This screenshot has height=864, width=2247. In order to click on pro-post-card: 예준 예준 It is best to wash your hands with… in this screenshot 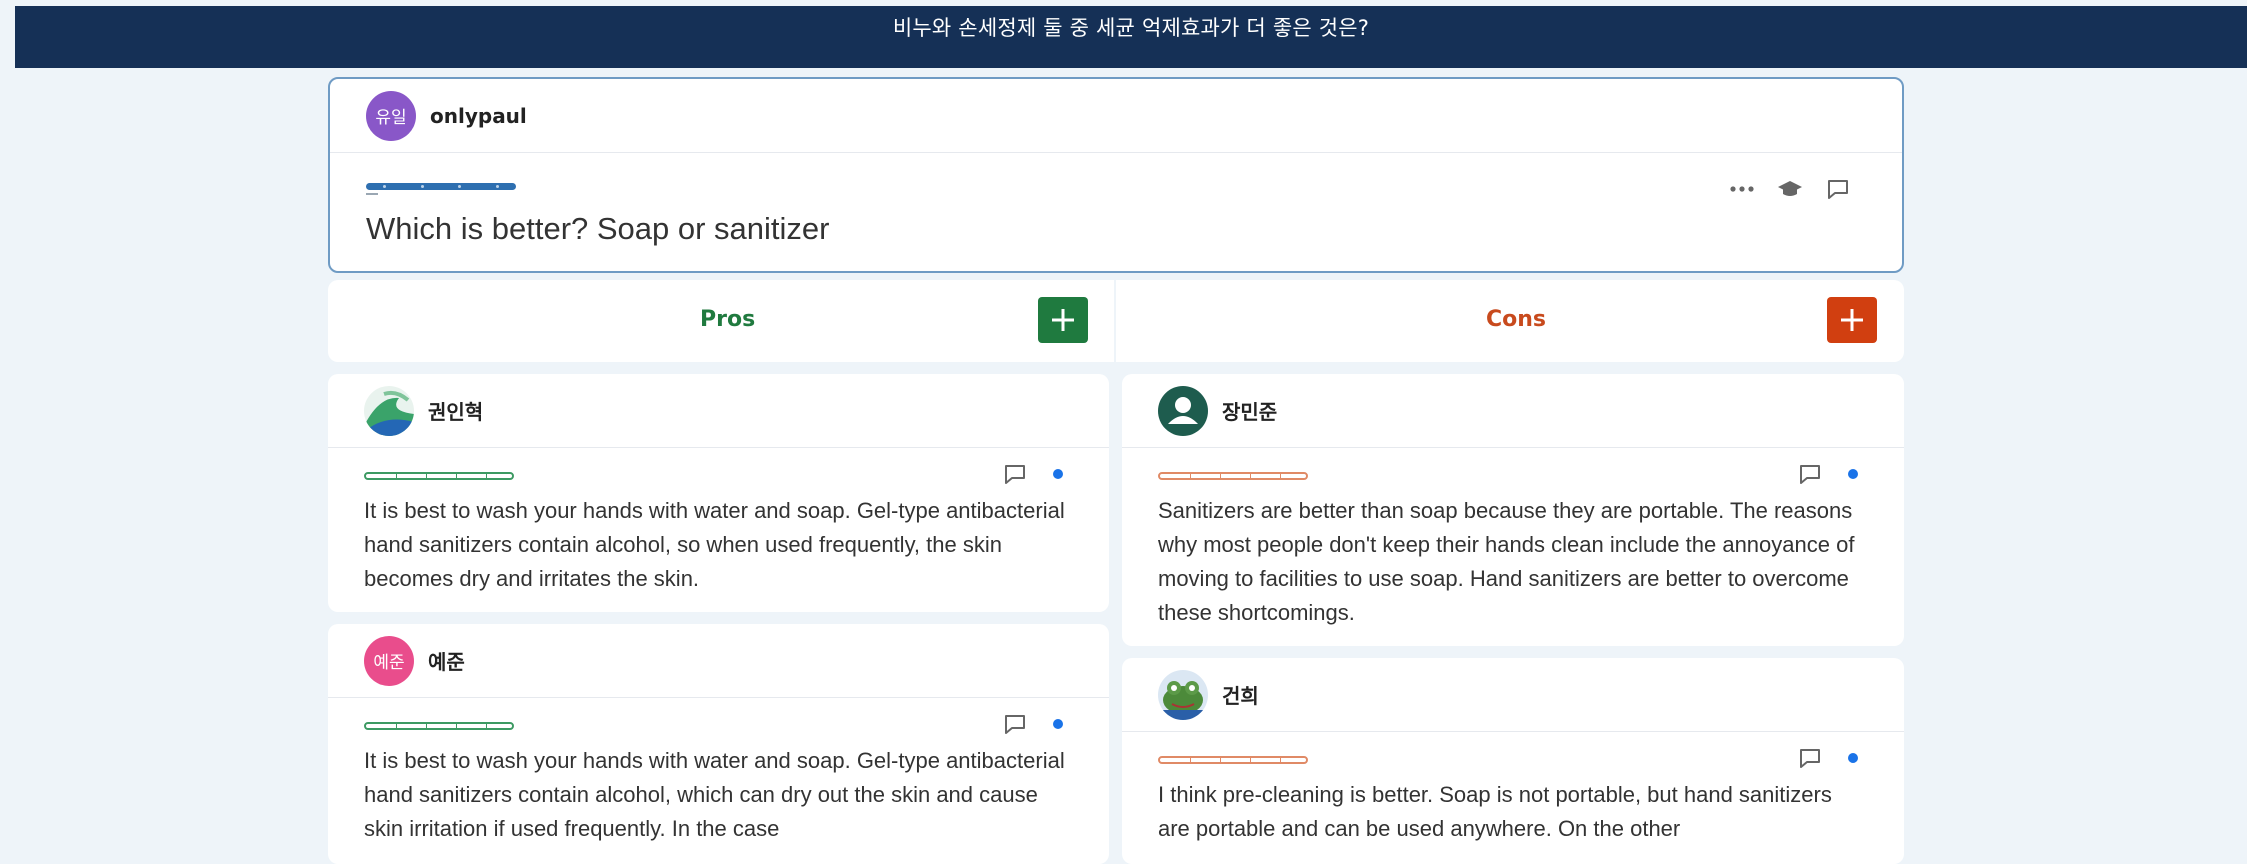, I will do `click(718, 744)`.